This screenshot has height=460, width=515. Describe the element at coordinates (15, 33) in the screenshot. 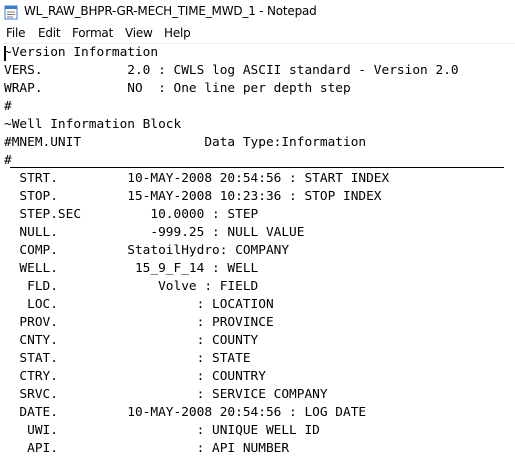

I see `menu-file: File` at that location.